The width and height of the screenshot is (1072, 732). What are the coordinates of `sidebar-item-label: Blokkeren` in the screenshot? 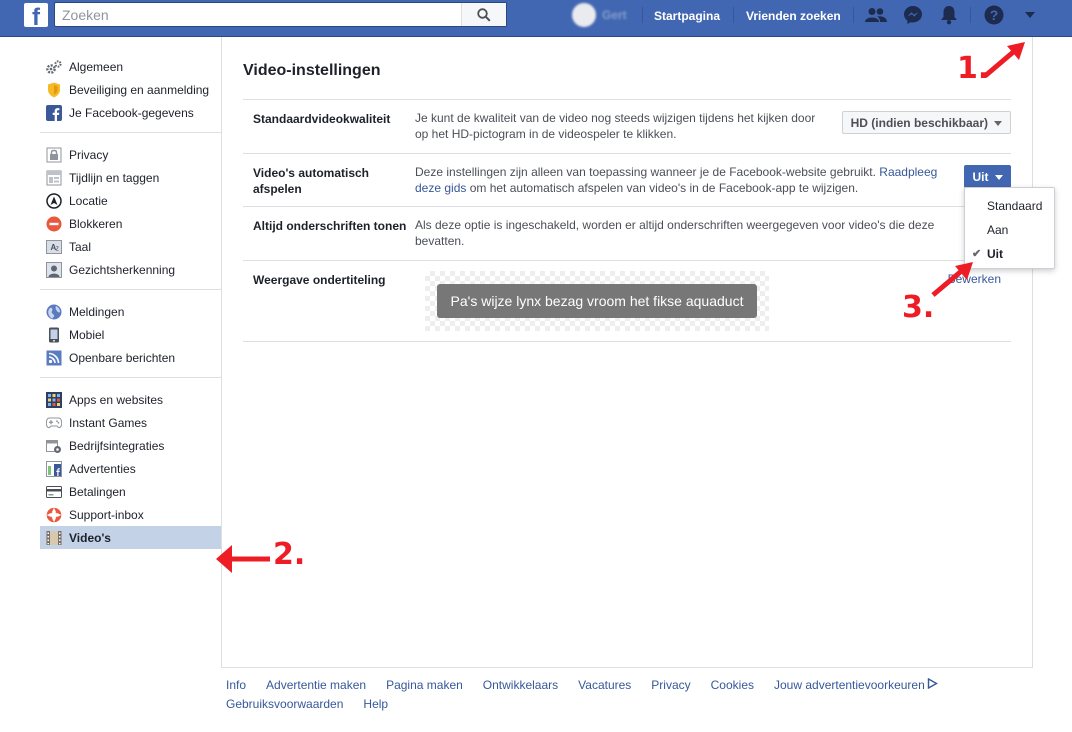 It's located at (96, 224).